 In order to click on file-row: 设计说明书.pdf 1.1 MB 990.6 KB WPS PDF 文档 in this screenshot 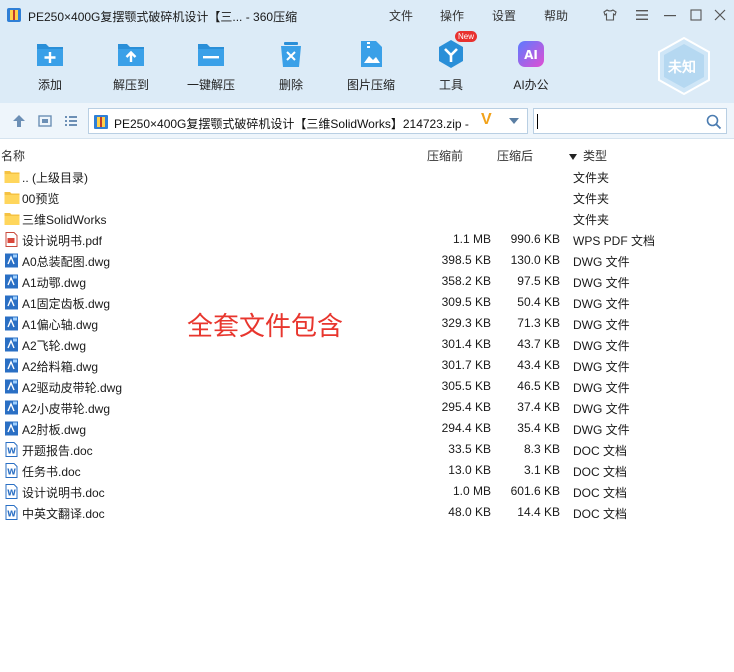, I will do `click(367, 239)`.